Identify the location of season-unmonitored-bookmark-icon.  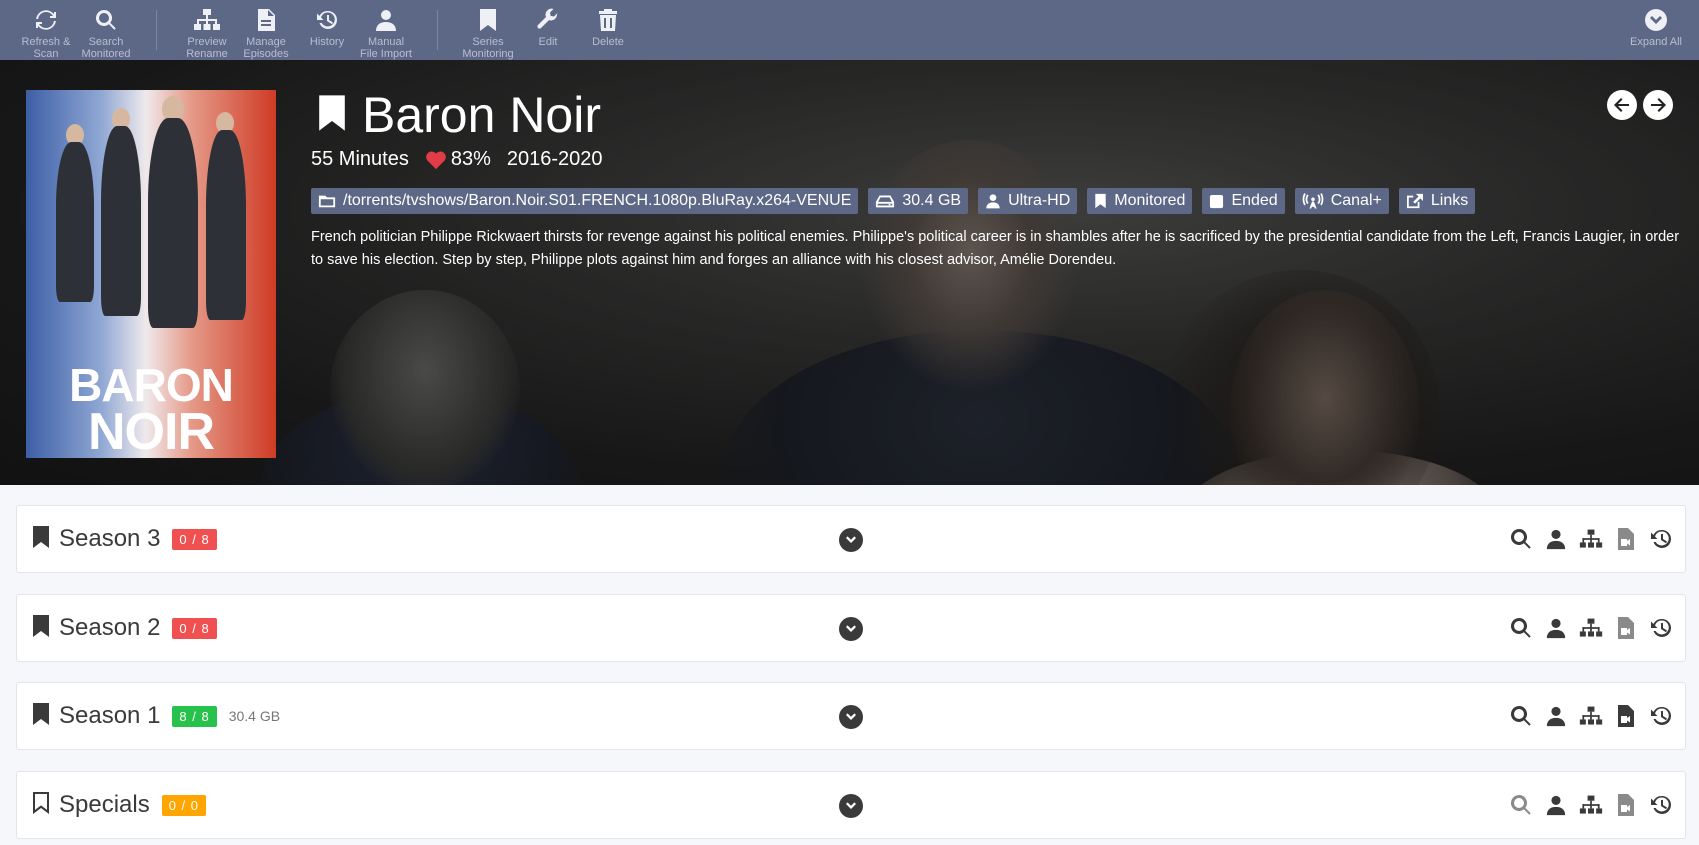
(41, 805).